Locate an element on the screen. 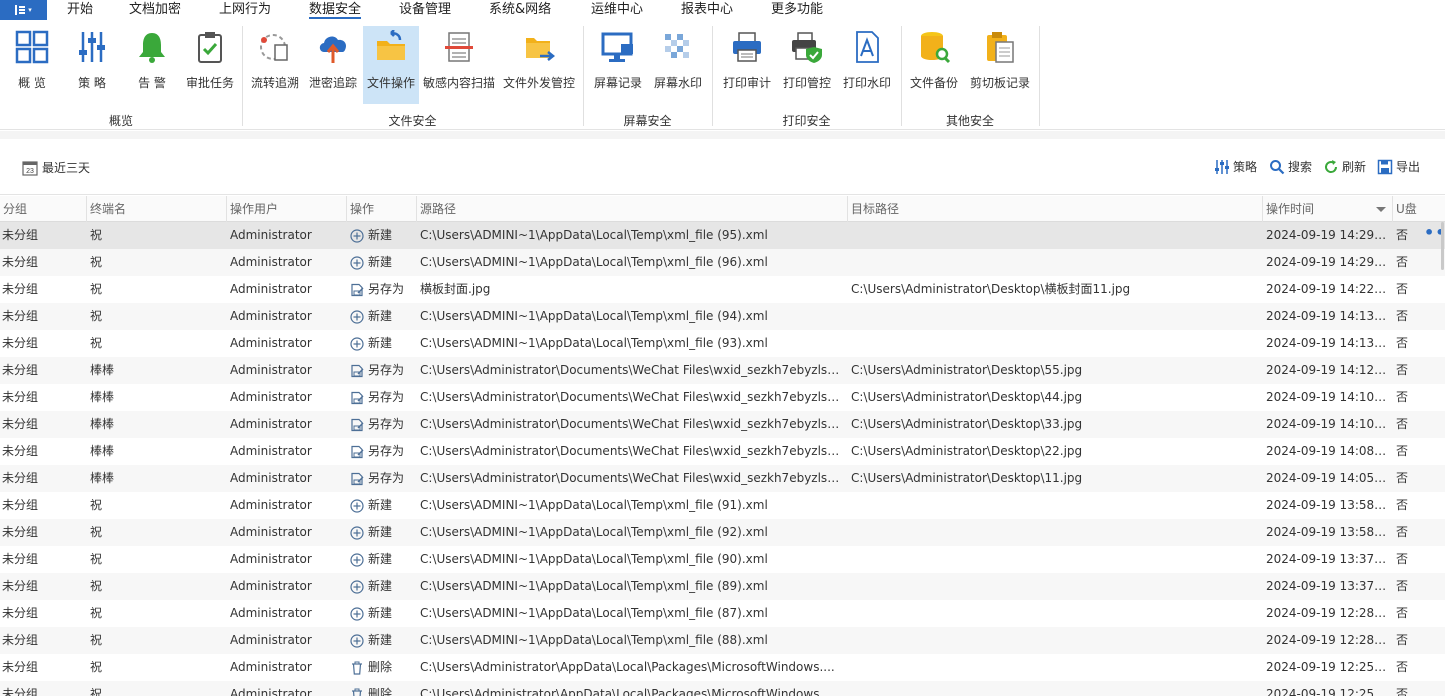 This screenshot has height=696, width=1445. menu-ops-center: 运维中心 is located at coordinates (617, 10).